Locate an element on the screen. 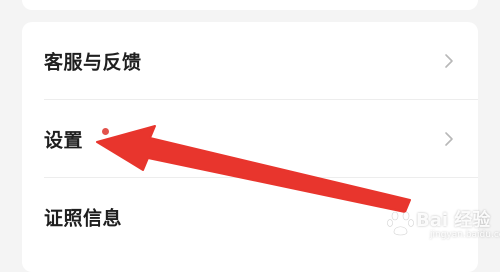 The height and width of the screenshot is (272, 500). previous-section-card is located at coordinates (250, 5).